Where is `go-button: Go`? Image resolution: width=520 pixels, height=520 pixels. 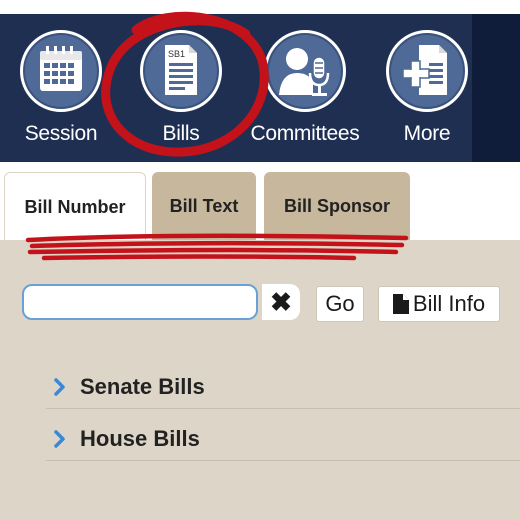 go-button: Go is located at coordinates (340, 304).